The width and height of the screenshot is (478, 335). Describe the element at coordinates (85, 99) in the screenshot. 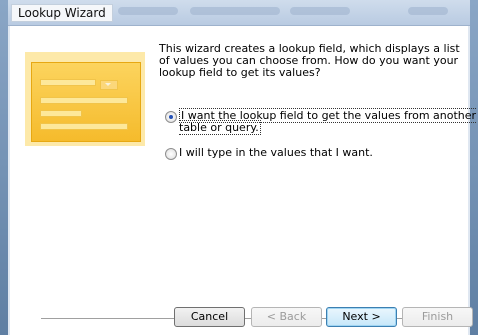

I see `lookup-illustration-icon` at that location.